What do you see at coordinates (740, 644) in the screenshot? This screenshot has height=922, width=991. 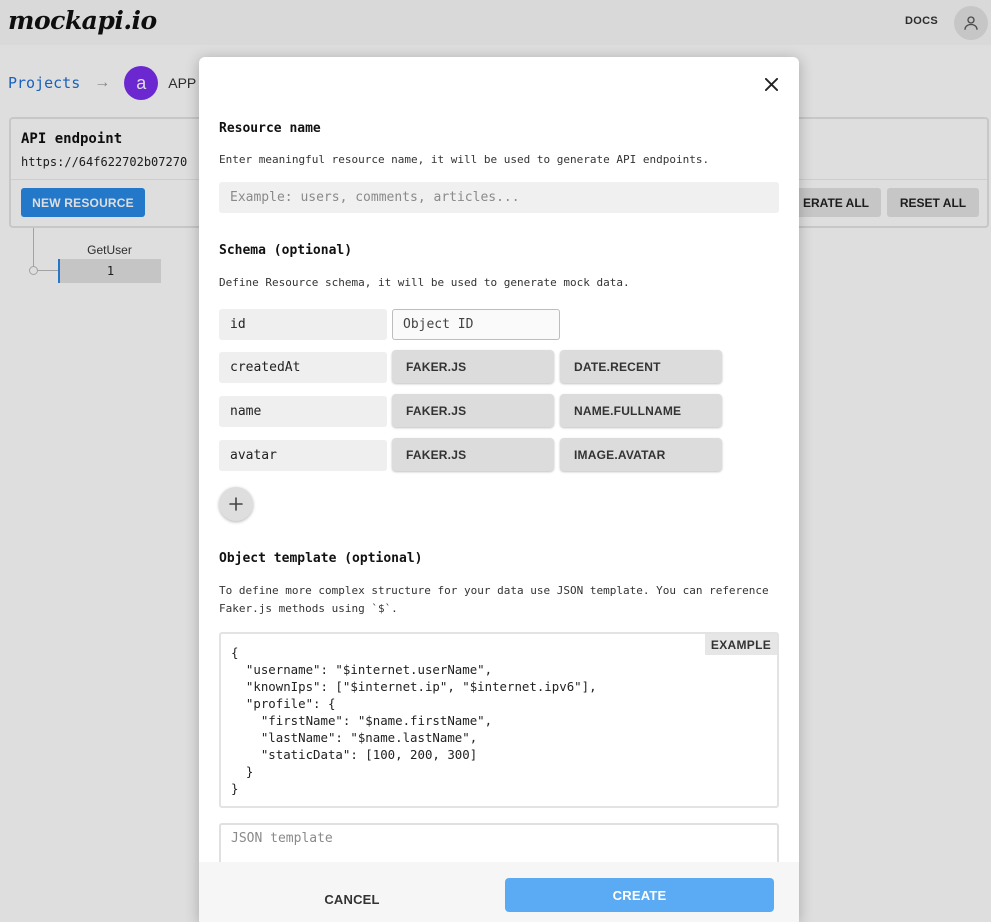 I see `example-button: EXAMPLE` at bounding box center [740, 644].